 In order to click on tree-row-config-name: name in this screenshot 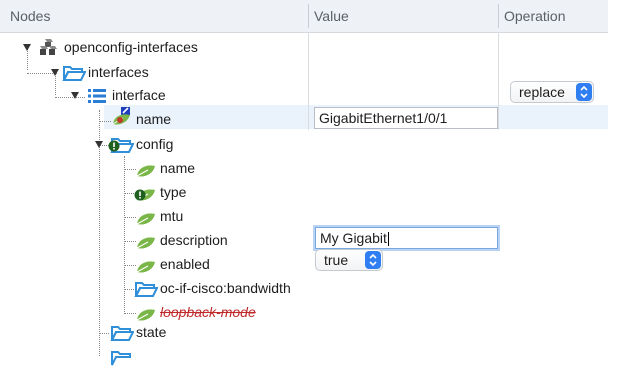, I will do `click(304, 169)`.